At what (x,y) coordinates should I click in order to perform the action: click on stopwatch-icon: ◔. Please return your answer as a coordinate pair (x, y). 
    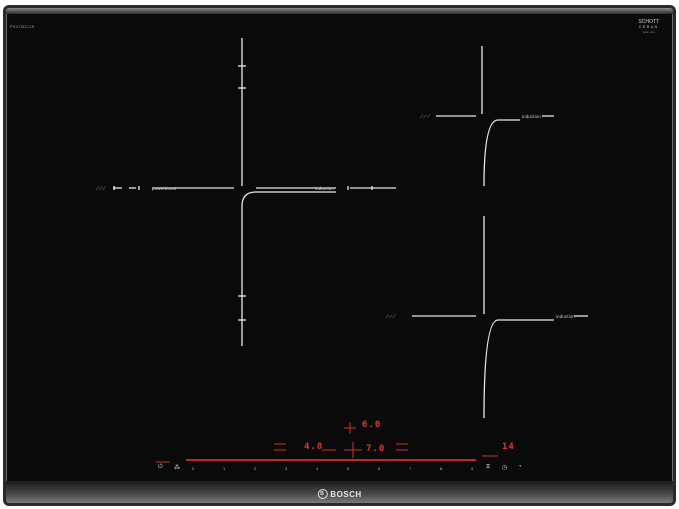
    Looking at the image, I should click on (520, 467).